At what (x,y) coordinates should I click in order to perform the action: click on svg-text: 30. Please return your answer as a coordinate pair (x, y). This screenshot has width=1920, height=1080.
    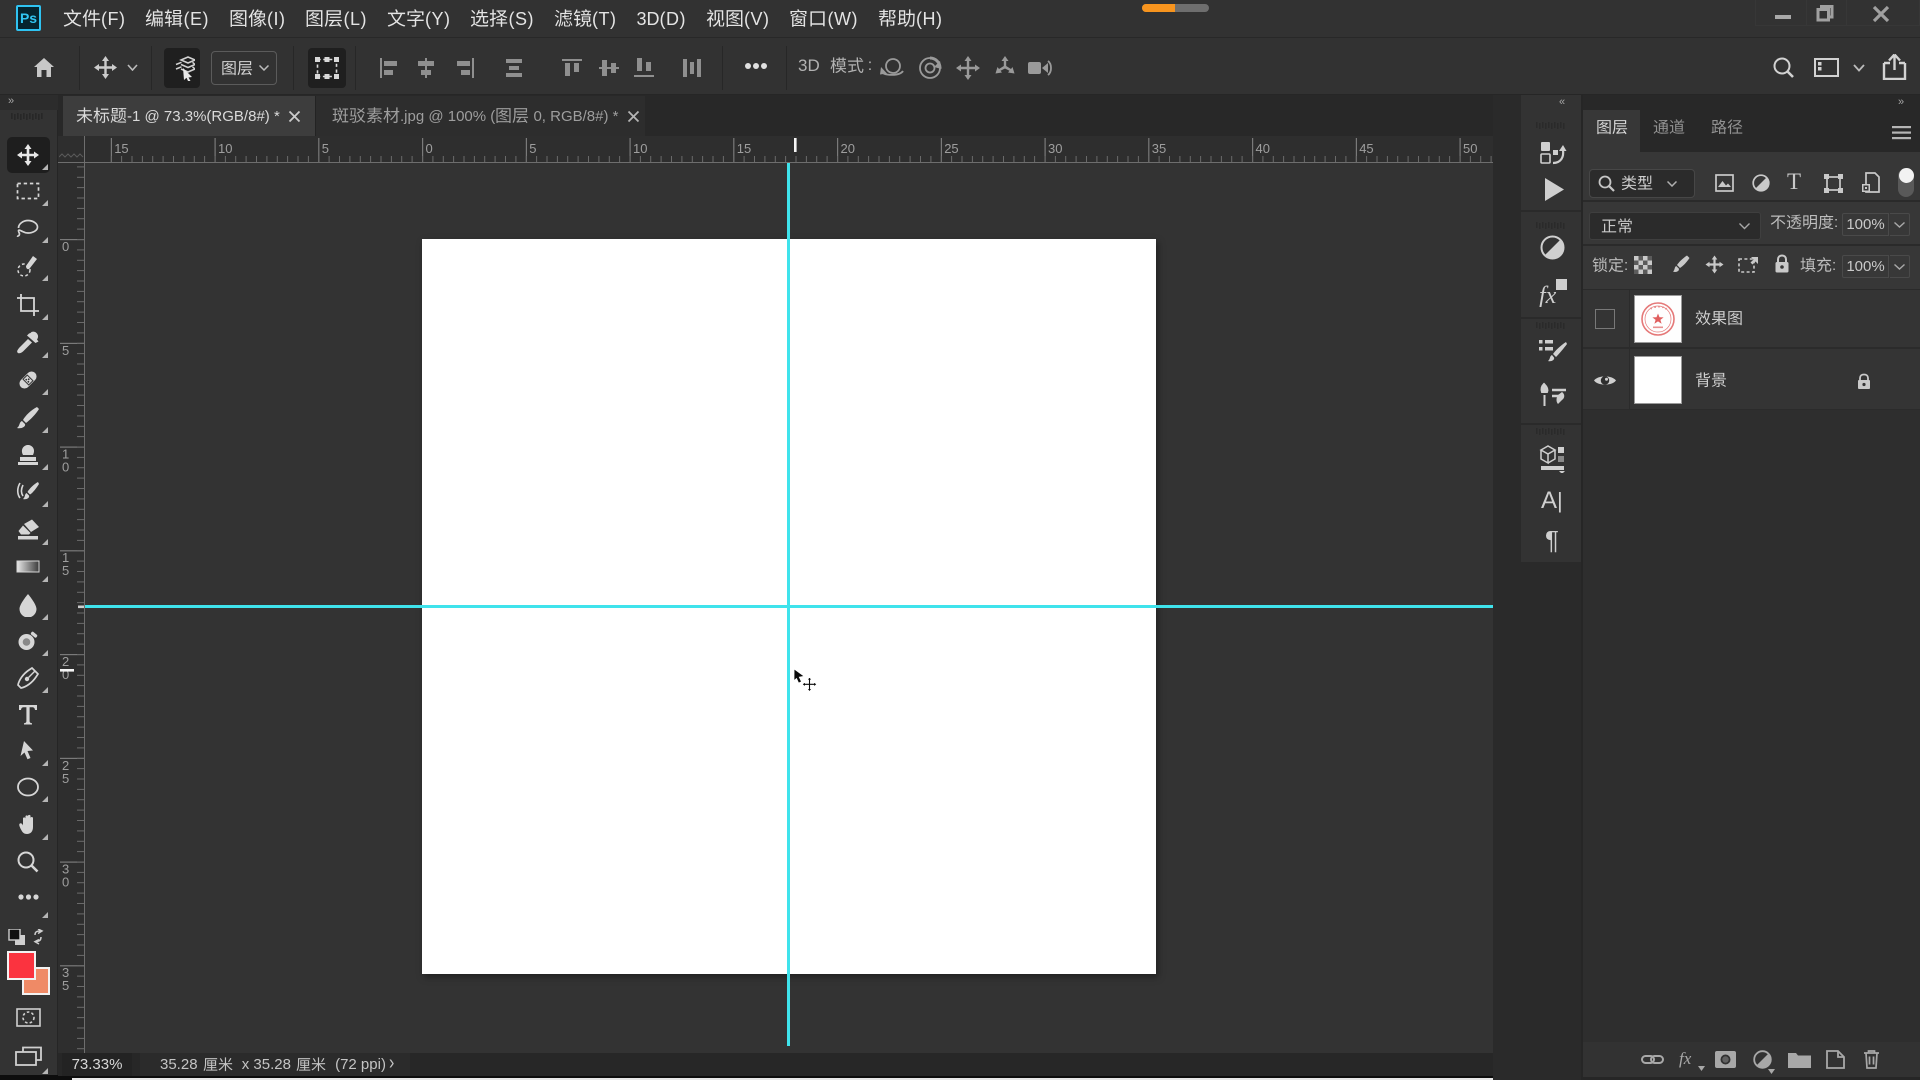
    Looking at the image, I should click on (1055, 148).